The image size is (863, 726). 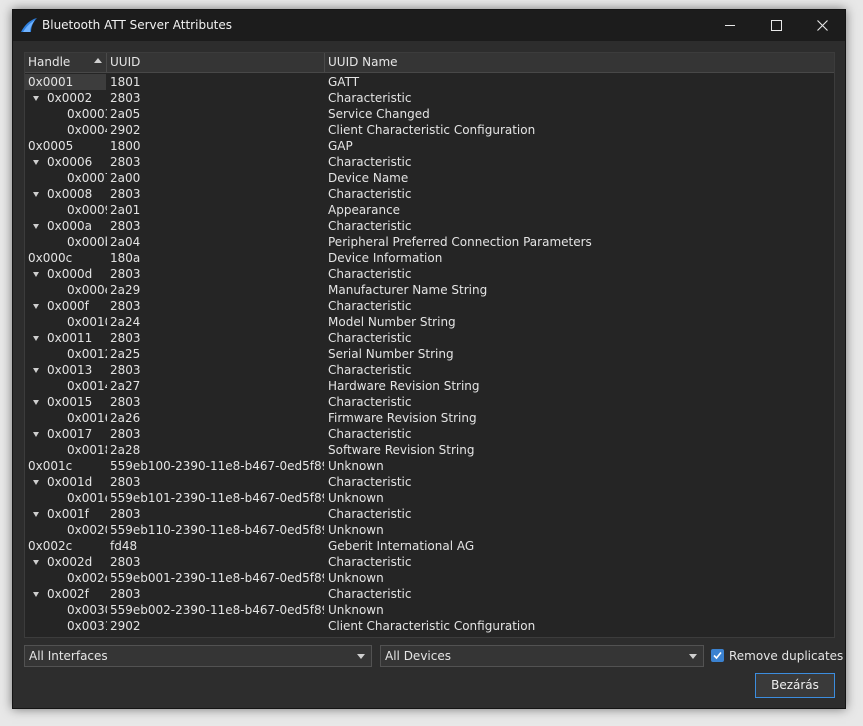 I want to click on uuid-cell: 2a24, so click(x=125, y=322).